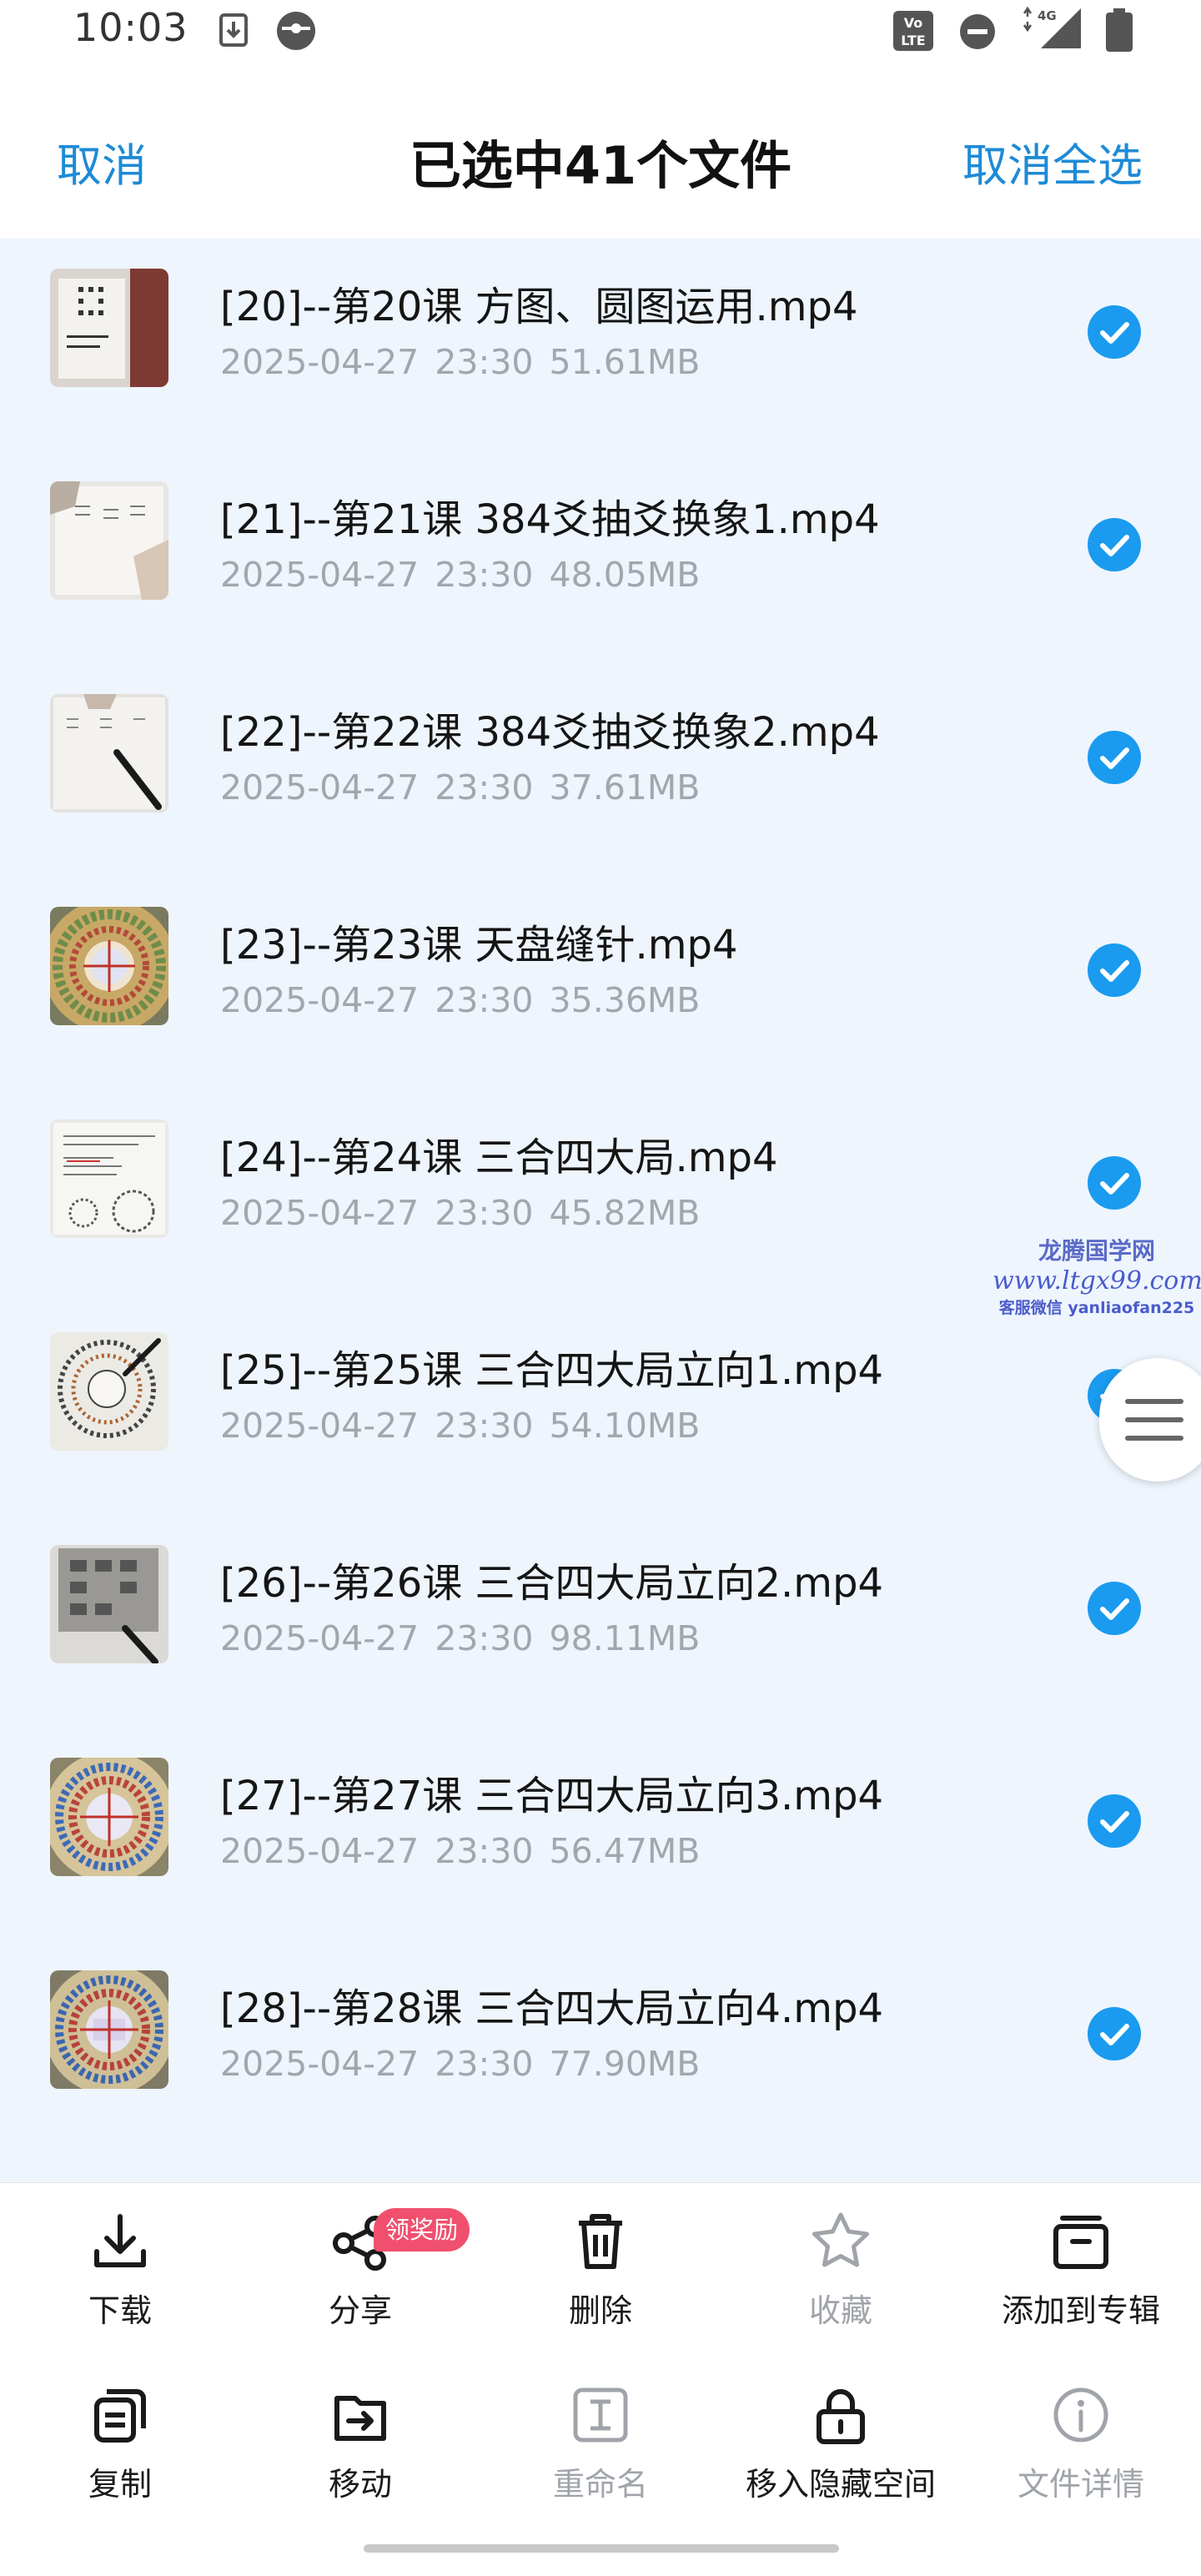 This screenshot has width=1201, height=2576. What do you see at coordinates (1051, 30) in the screenshot?
I see `signal-icon: 4G` at bounding box center [1051, 30].